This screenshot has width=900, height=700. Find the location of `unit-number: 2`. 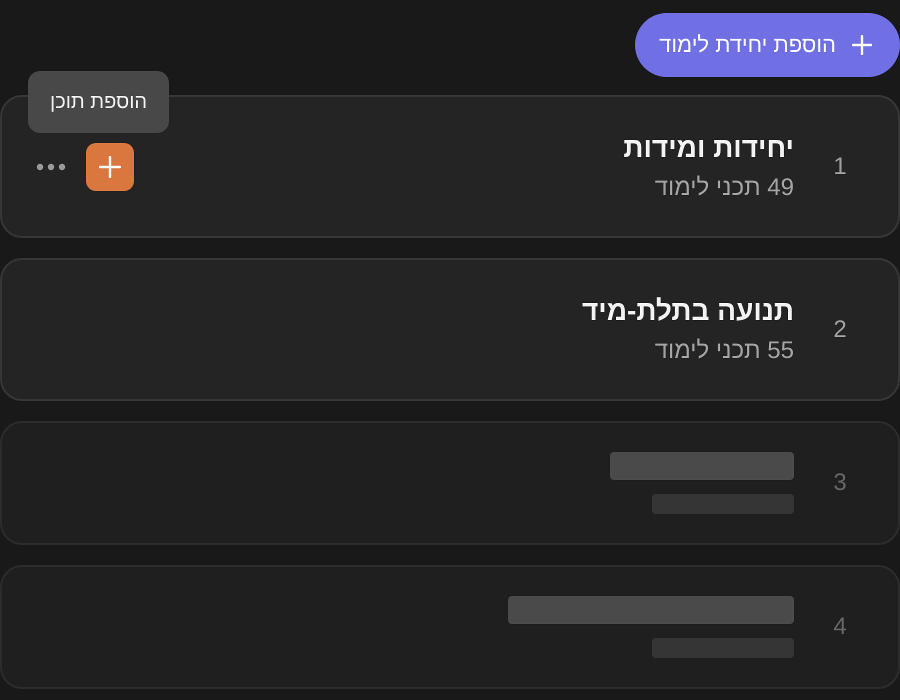

unit-number: 2 is located at coordinates (840, 330).